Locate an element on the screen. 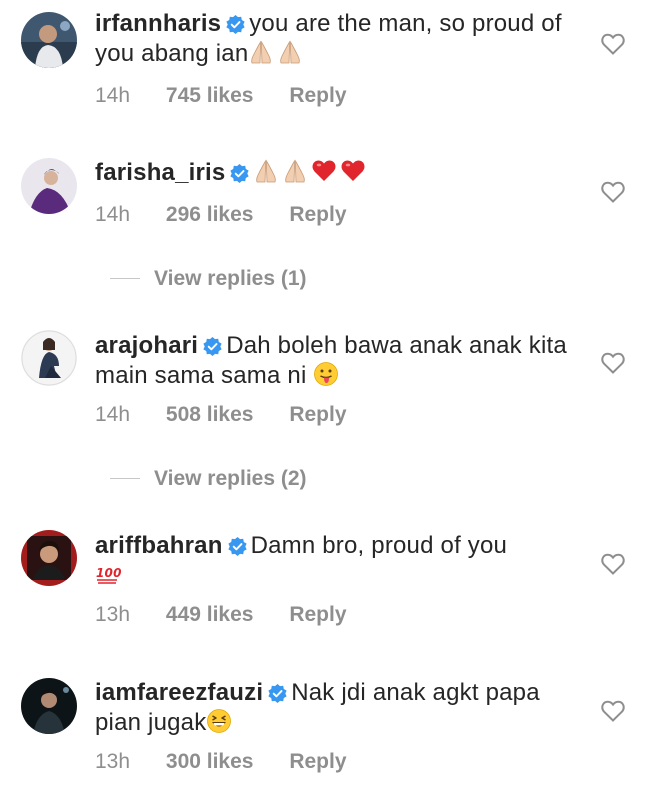 The height and width of the screenshot is (800, 664). username: ariffbahran is located at coordinates (159, 545).